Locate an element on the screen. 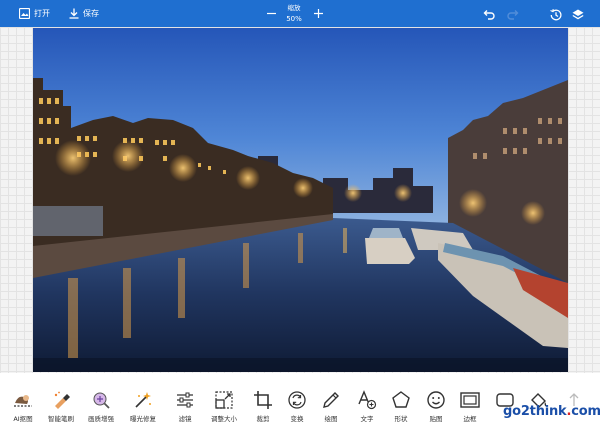  tool-label: 裁剪 is located at coordinates (263, 419).